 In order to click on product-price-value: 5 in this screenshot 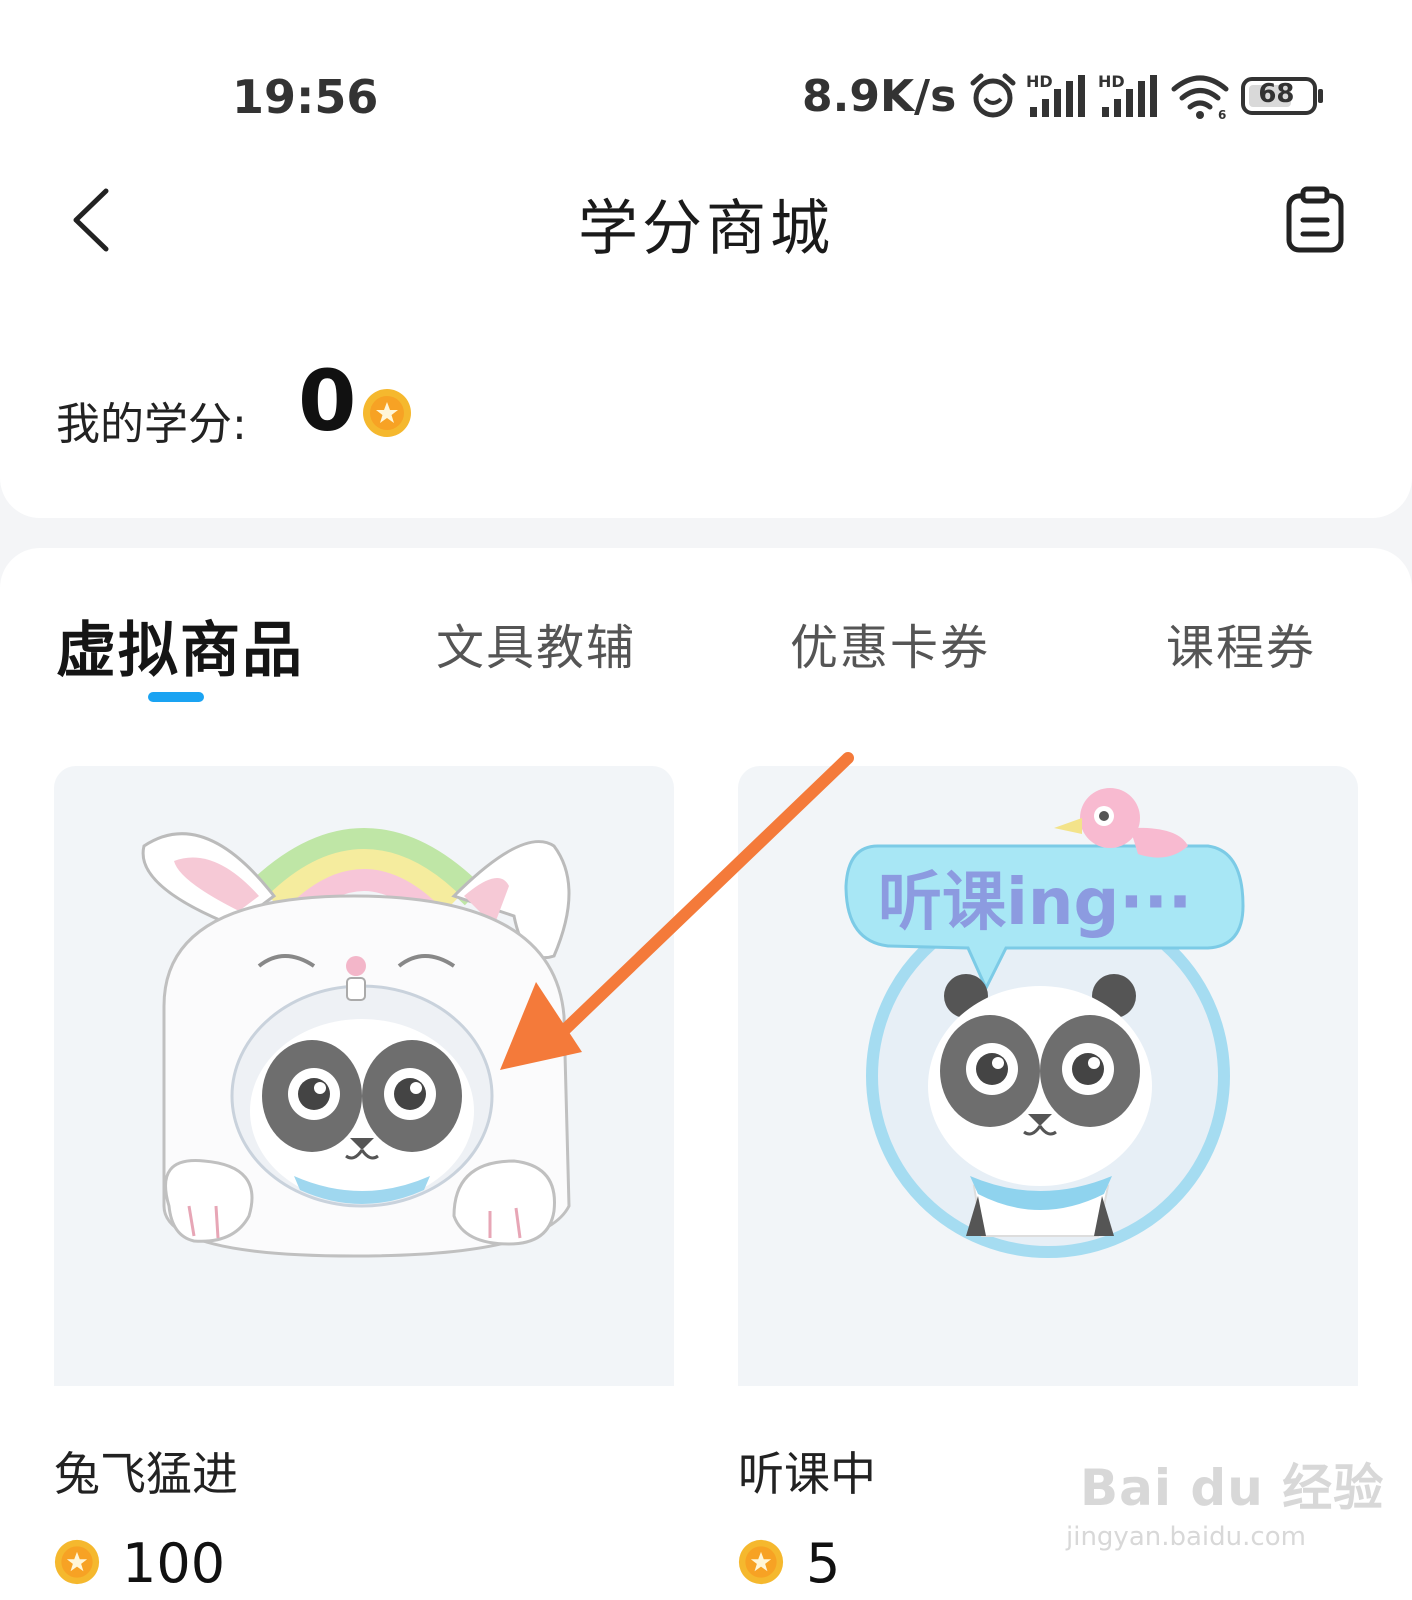, I will do `click(823, 1563)`.